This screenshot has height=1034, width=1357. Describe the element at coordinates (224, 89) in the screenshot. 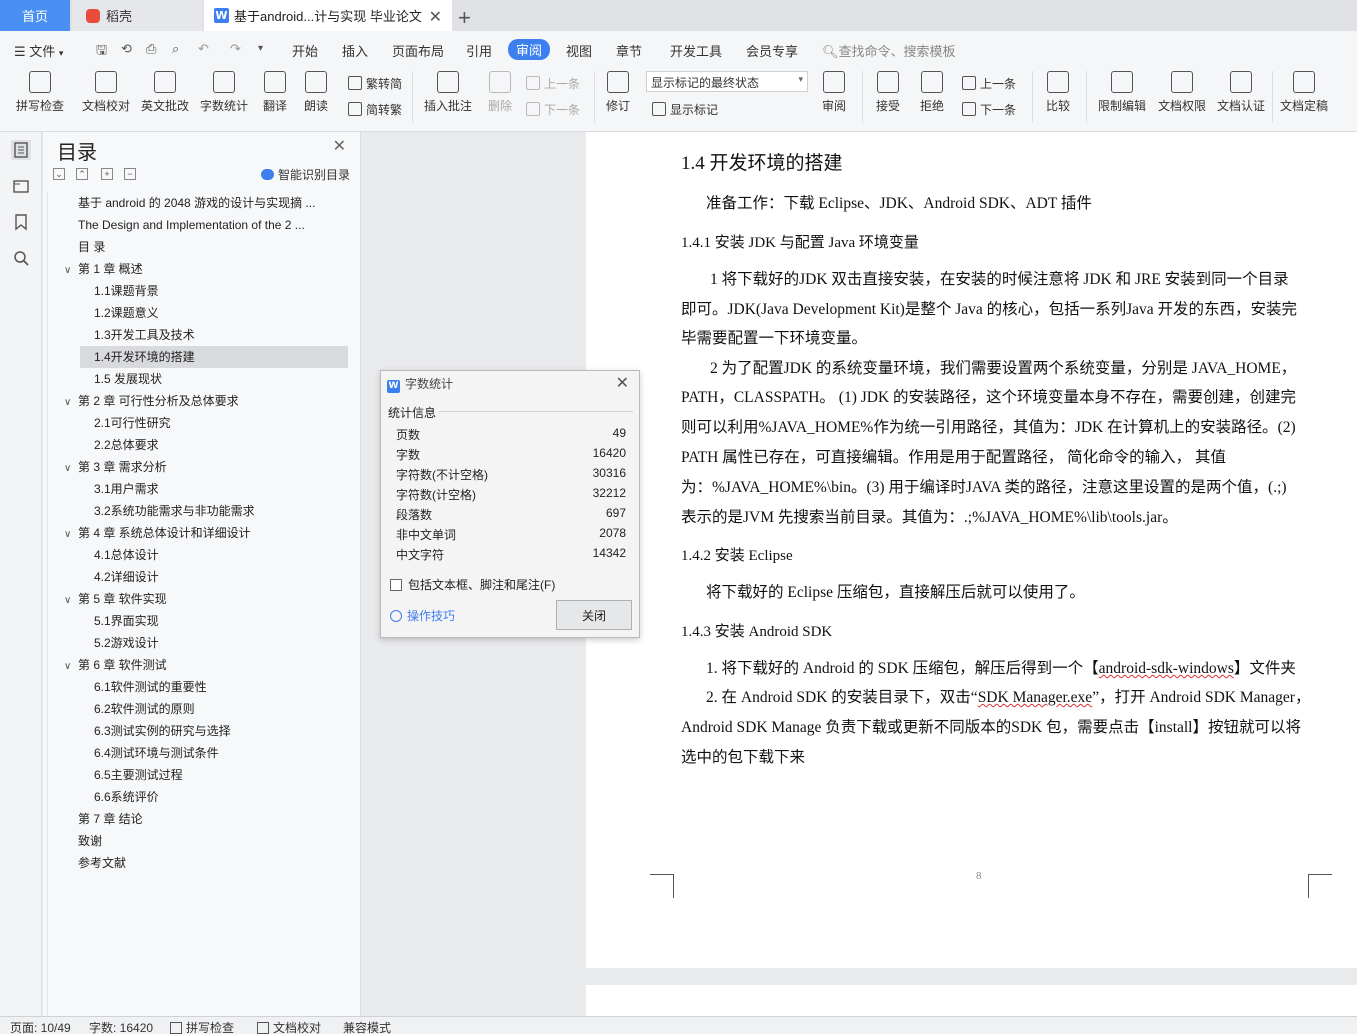

I see `word-count-button: 字数统计` at that location.